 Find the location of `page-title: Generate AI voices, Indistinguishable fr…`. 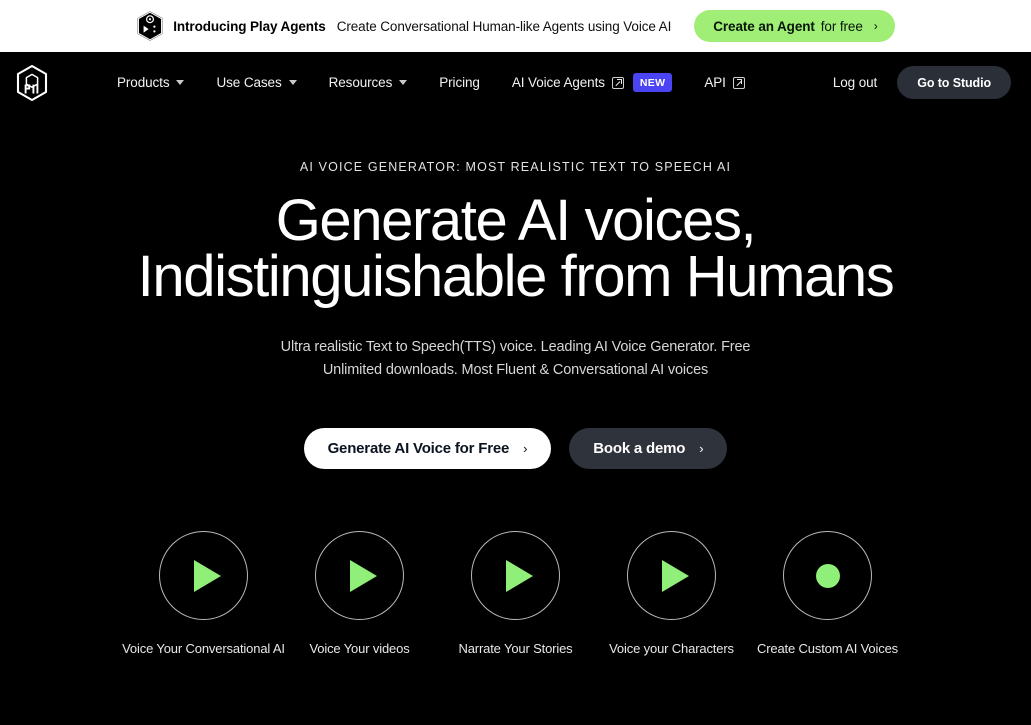

page-title: Generate AI voices, Indistinguishable fr… is located at coordinates (516, 248).